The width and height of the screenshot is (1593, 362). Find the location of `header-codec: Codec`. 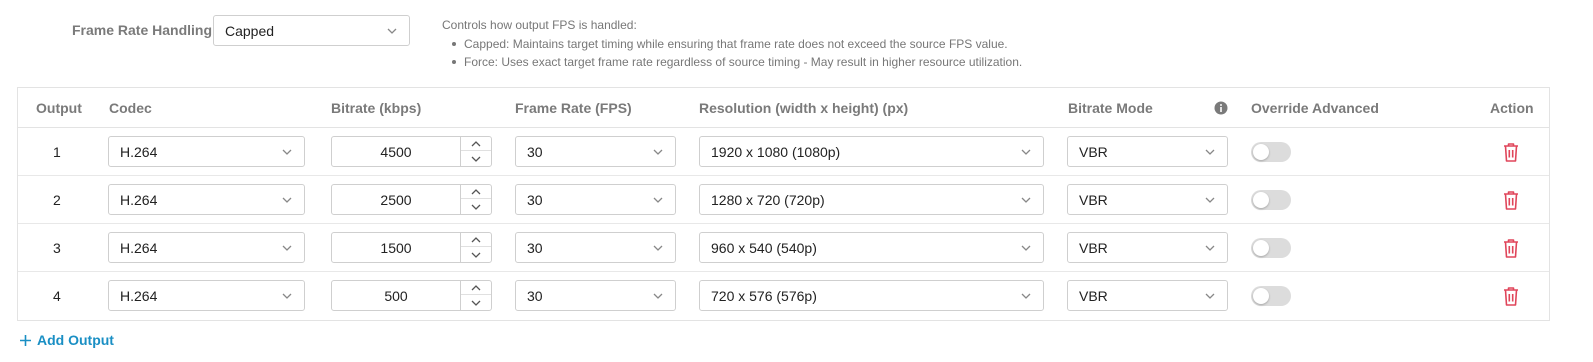

header-codec: Codec is located at coordinates (130, 108).